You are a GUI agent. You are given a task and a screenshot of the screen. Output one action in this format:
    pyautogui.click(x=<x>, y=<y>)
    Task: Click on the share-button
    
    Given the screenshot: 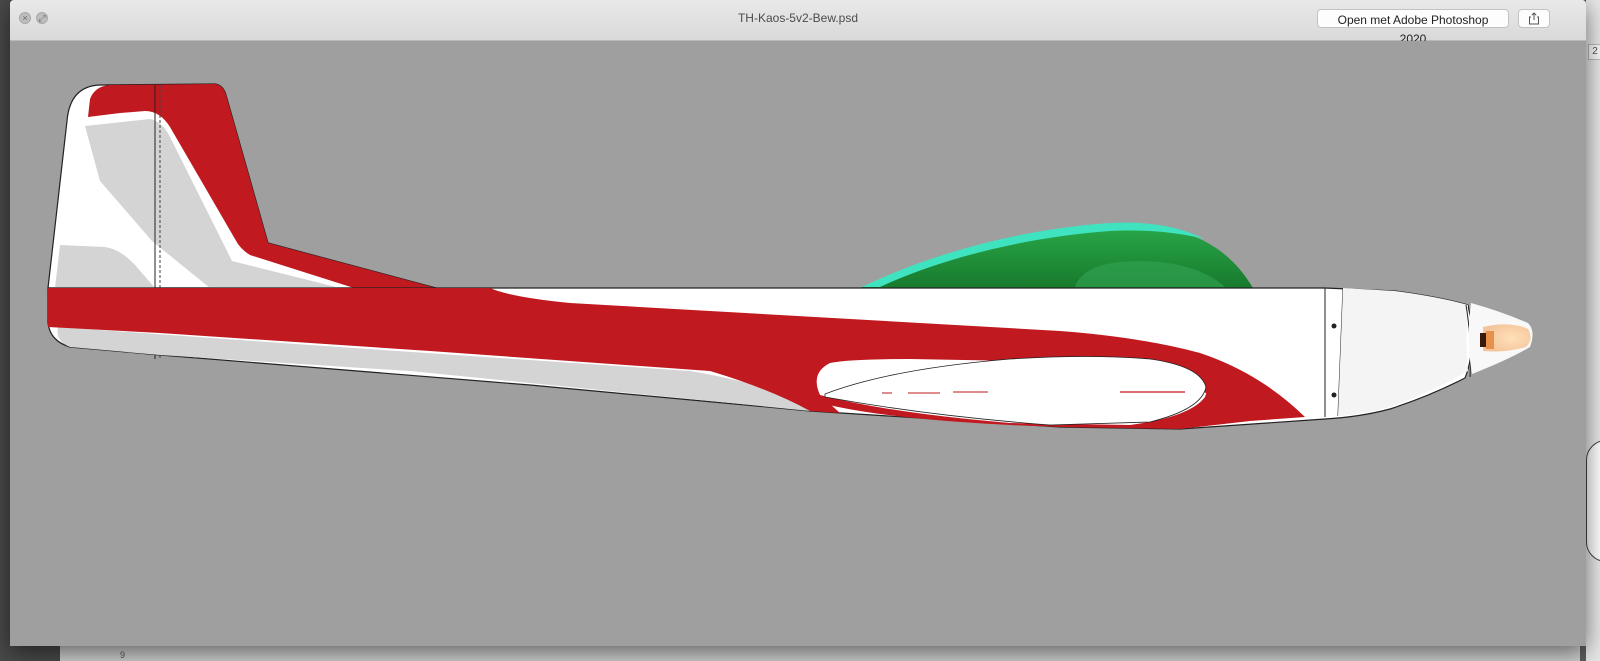 What is the action you would take?
    pyautogui.click(x=1534, y=18)
    